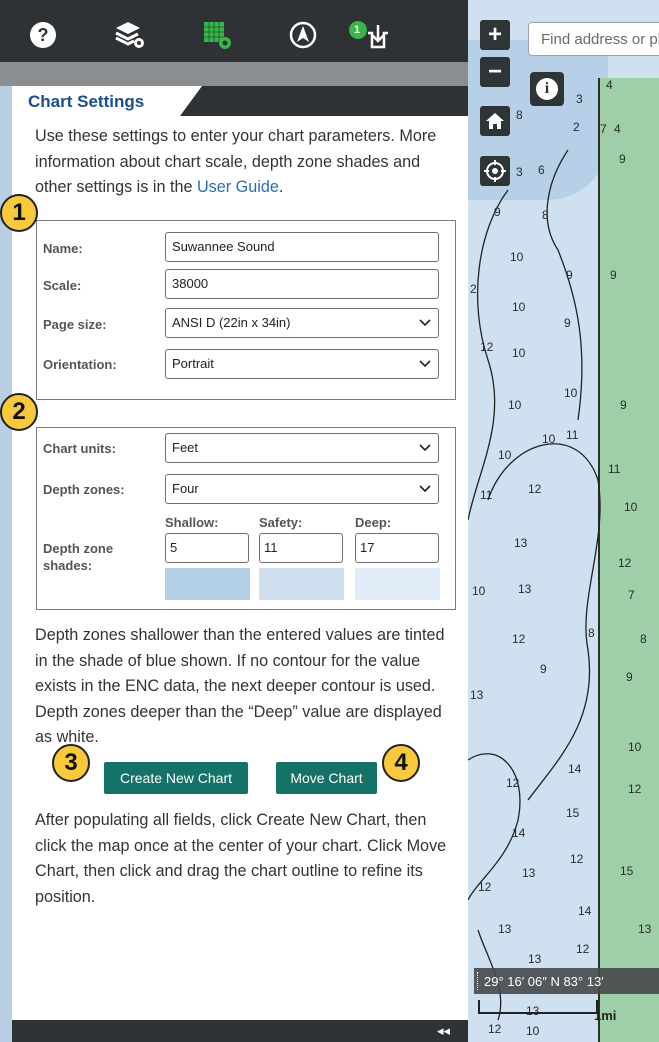 The width and height of the screenshot is (659, 1042). What do you see at coordinates (207, 584) in the screenshot?
I see `shallow-shade-swatch` at bounding box center [207, 584].